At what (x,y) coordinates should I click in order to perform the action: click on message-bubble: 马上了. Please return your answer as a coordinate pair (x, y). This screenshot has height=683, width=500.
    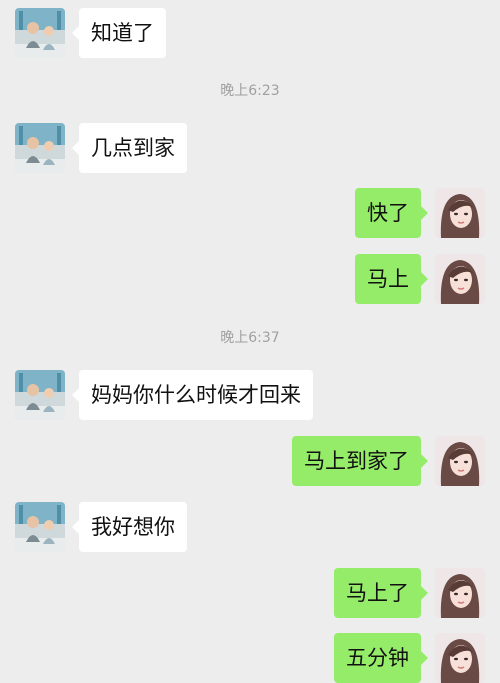
    Looking at the image, I should click on (381, 593).